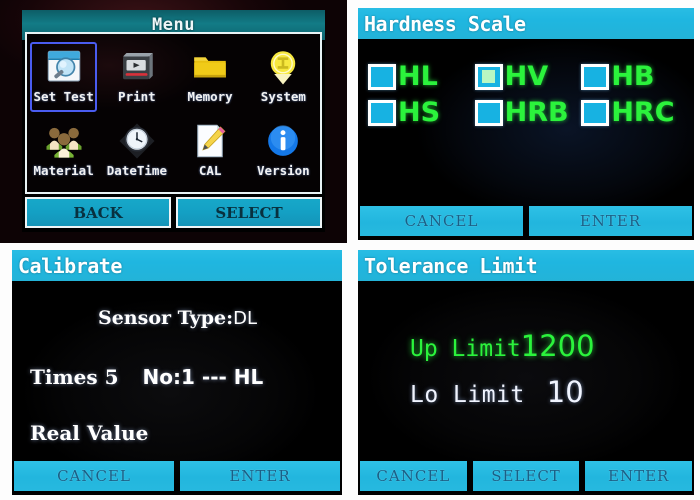 Image resolution: width=700 pixels, height=500 pixels. Describe the element at coordinates (136, 81) in the screenshot. I see `menu-item-print: Print` at that location.